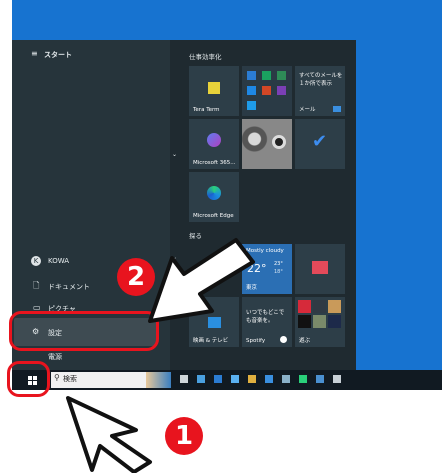  I want to click on step-2-badge: 2, so click(136, 277).